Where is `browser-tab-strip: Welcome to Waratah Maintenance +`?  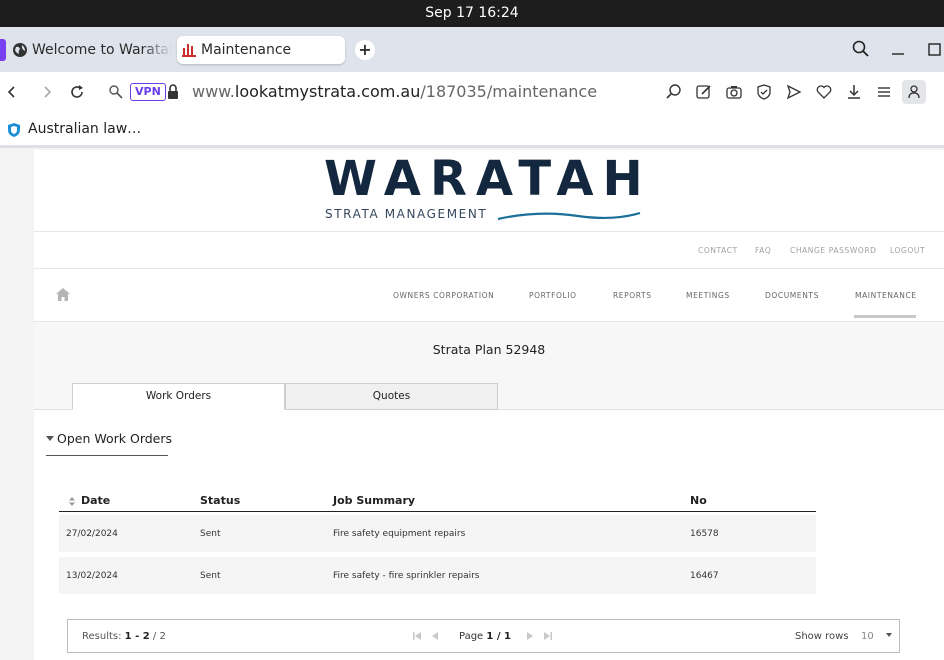 browser-tab-strip: Welcome to Waratah Maintenance + is located at coordinates (472, 49).